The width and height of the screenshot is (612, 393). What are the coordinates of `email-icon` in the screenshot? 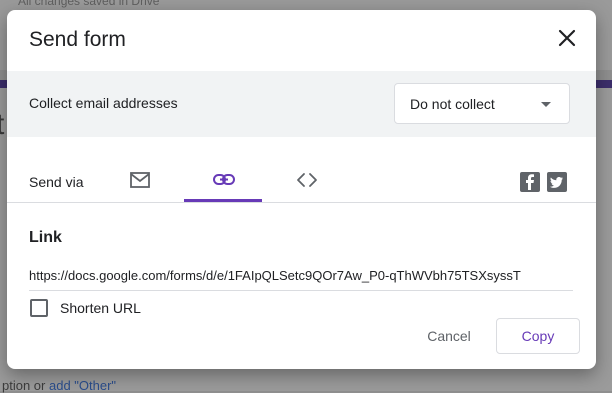 It's located at (140, 180).